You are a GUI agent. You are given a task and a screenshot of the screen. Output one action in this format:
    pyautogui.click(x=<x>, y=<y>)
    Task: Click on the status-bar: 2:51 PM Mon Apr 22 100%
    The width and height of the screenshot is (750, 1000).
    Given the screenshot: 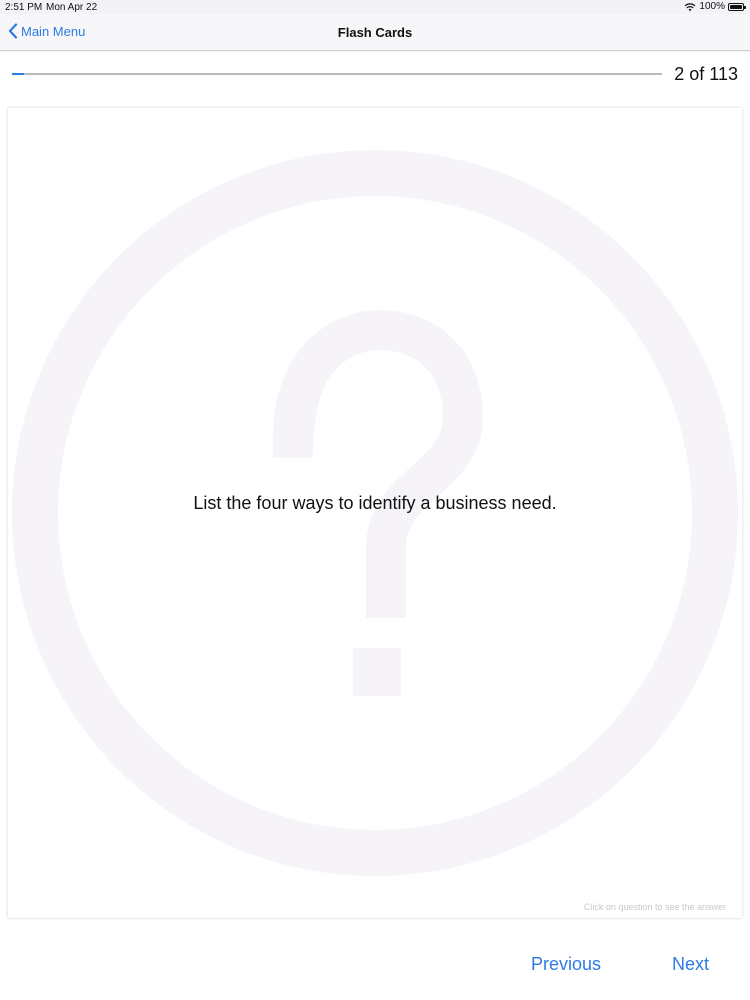 What is the action you would take?
    pyautogui.click(x=375, y=7)
    